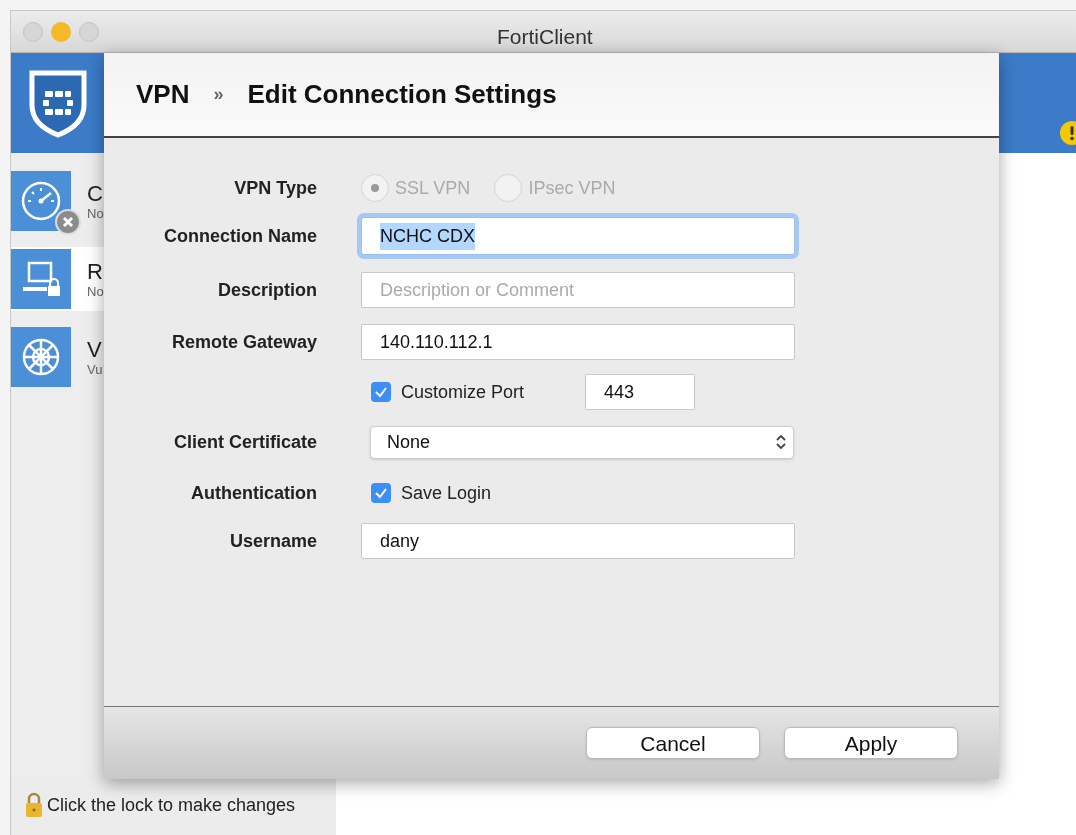  I want to click on dropdown: None, so click(582, 442).